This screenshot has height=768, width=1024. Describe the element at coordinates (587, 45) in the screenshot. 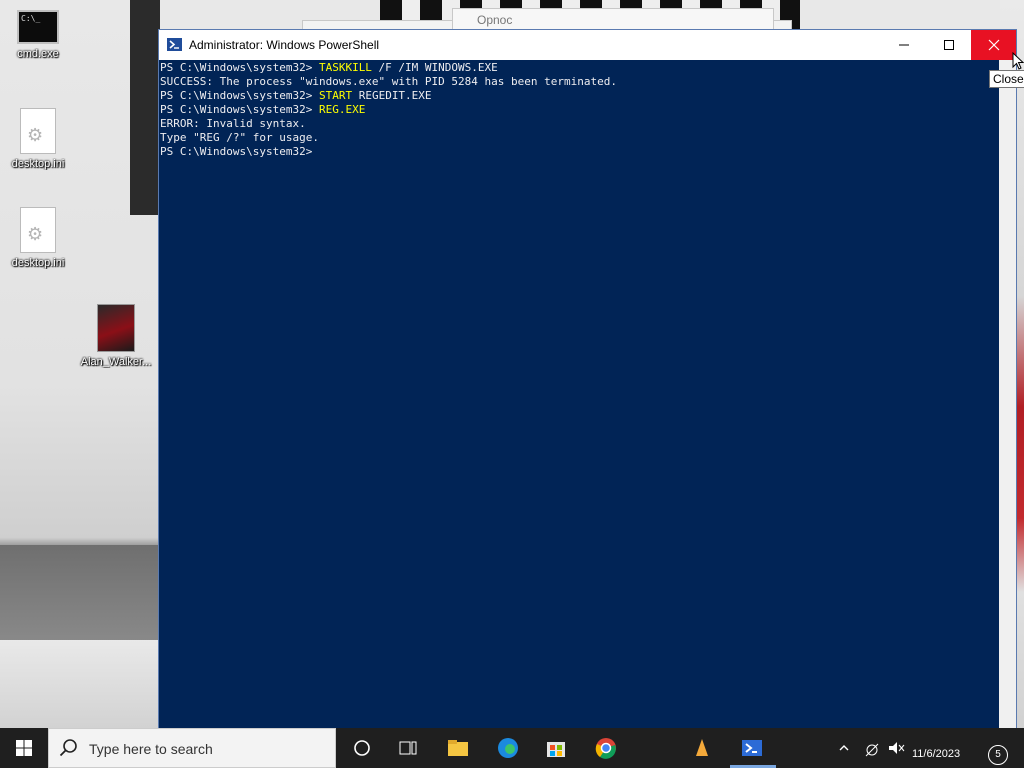

I see `title-bar: Administrator: Windows PowerShell` at that location.